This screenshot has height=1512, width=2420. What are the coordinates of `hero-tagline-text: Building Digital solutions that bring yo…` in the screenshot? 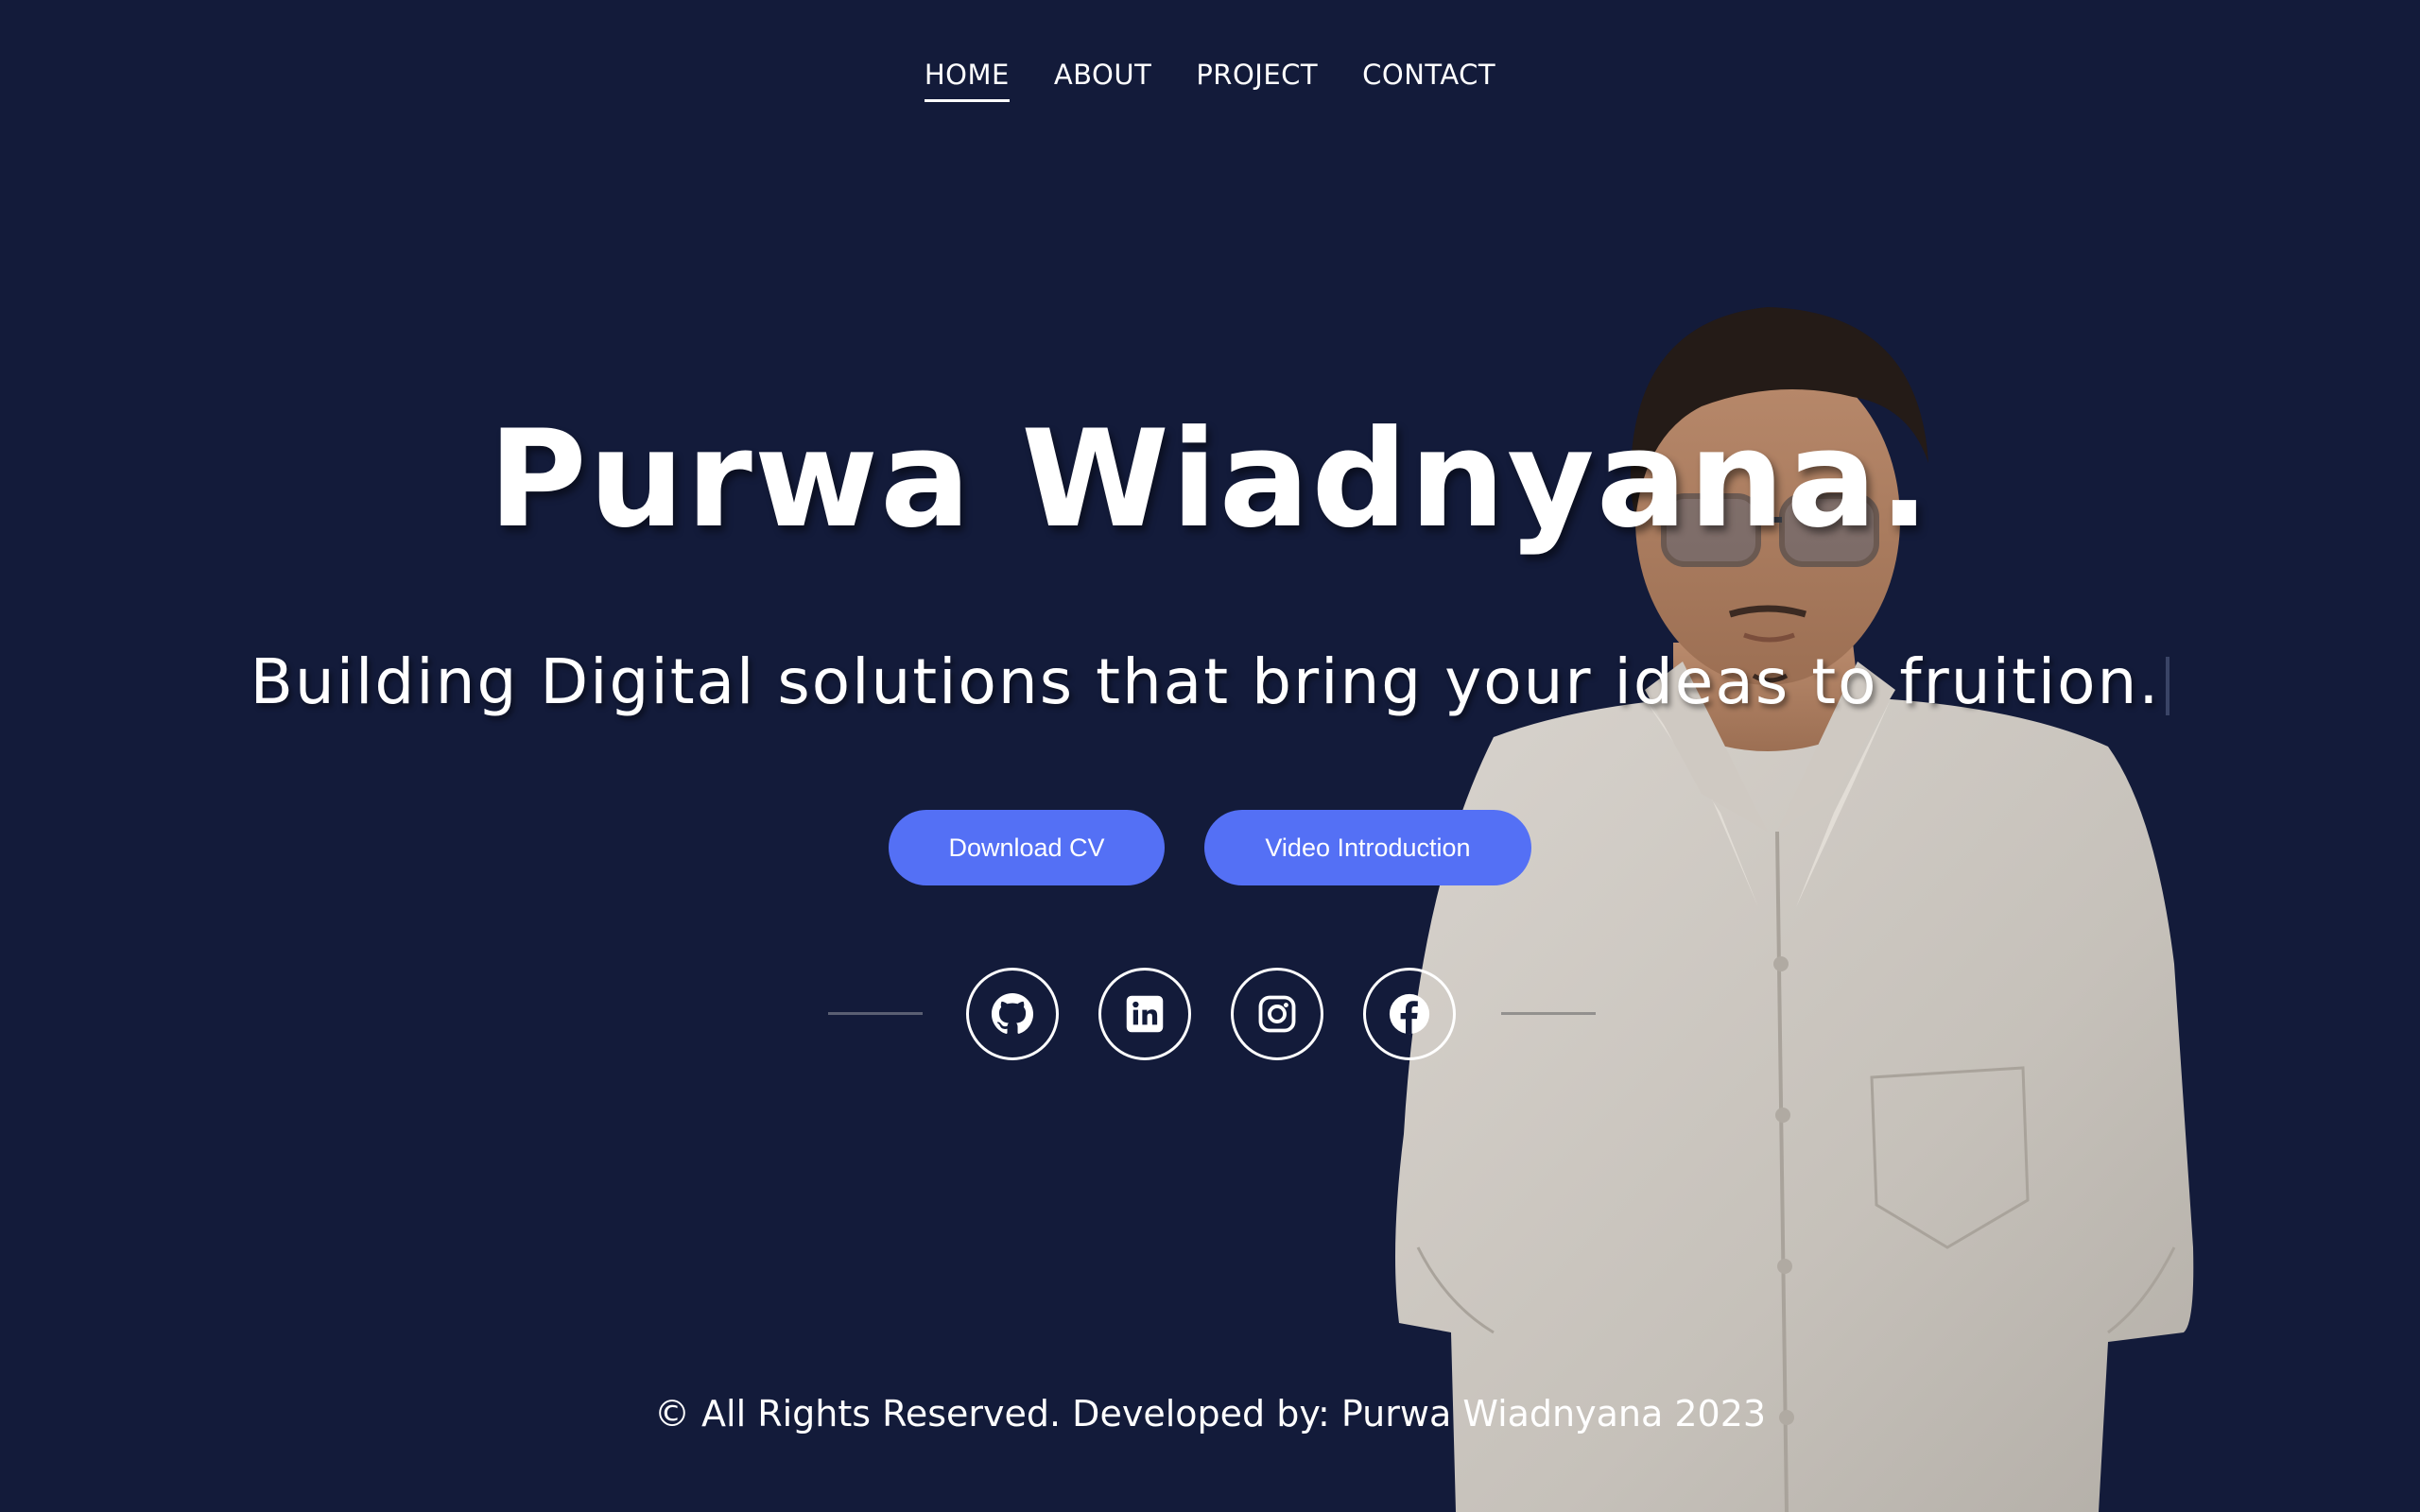 It's located at (1205, 681).